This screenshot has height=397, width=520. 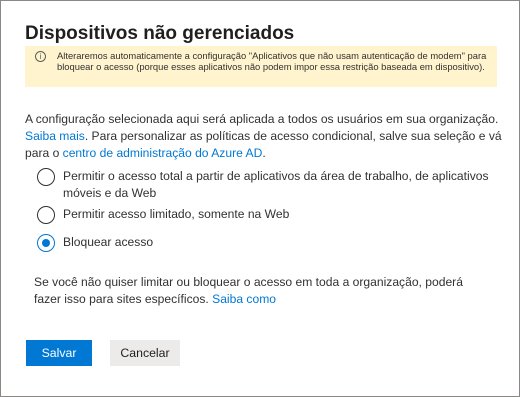 I want to click on description-text-3: ., so click(x=264, y=153).